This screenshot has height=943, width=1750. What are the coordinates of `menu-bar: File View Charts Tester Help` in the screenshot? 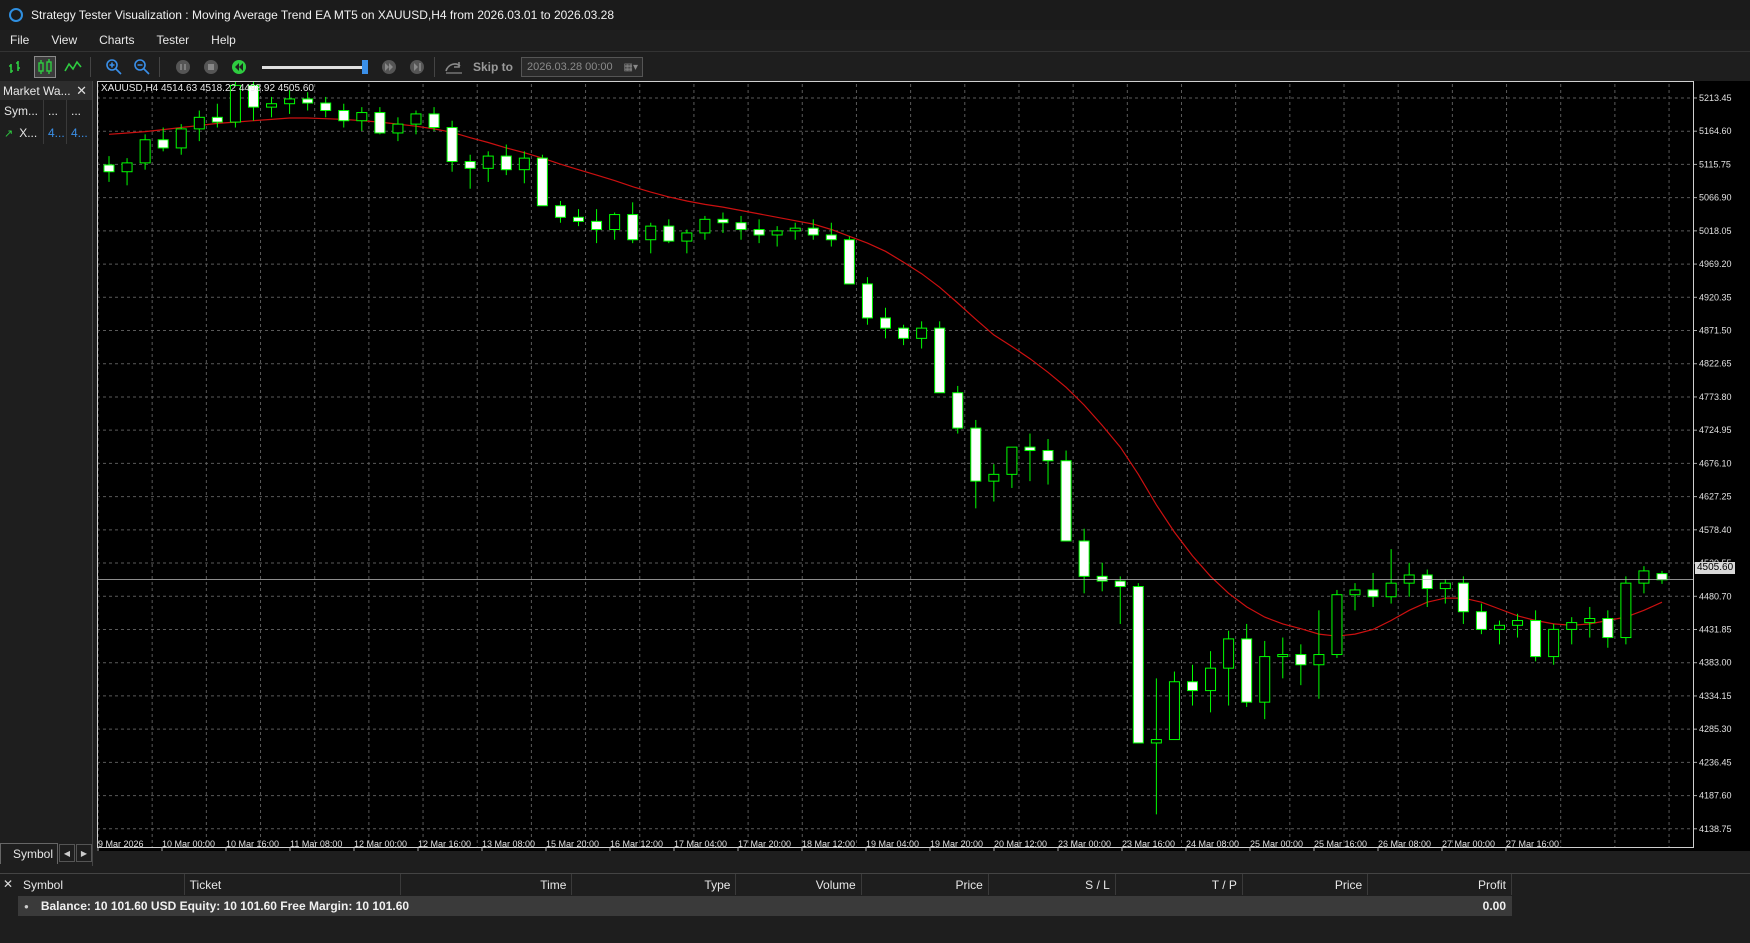 It's located at (875, 40).